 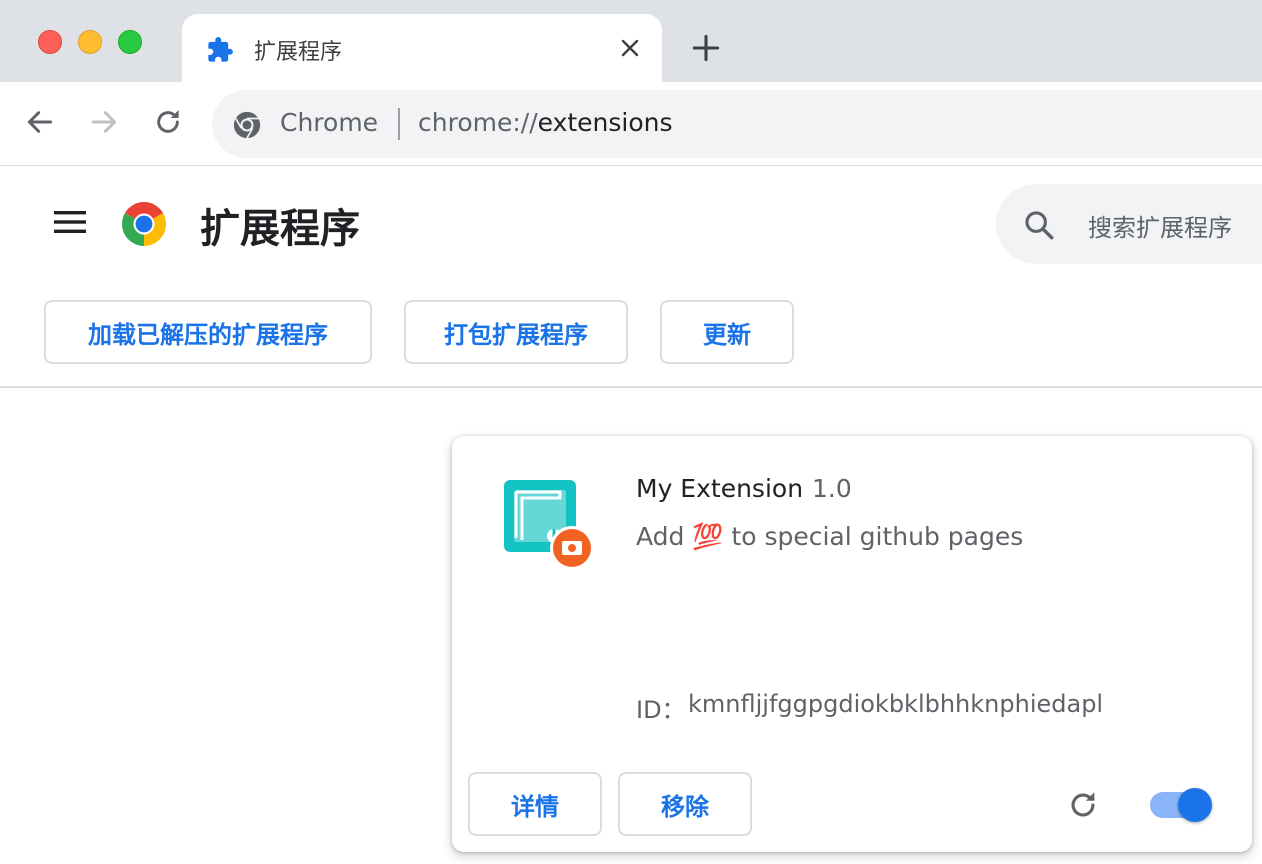 What do you see at coordinates (630, 48) in the screenshot?
I see `close-icon` at bounding box center [630, 48].